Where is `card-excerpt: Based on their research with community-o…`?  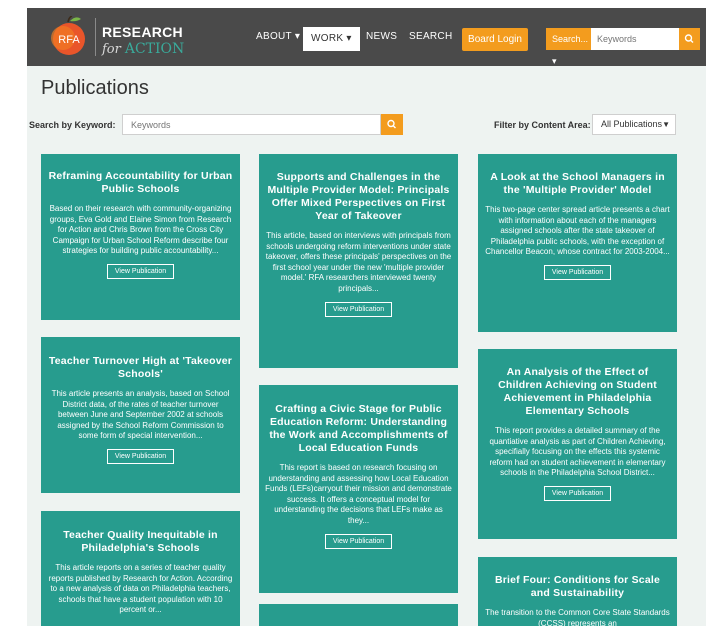 card-excerpt: Based on their research with community-o… is located at coordinates (140, 230).